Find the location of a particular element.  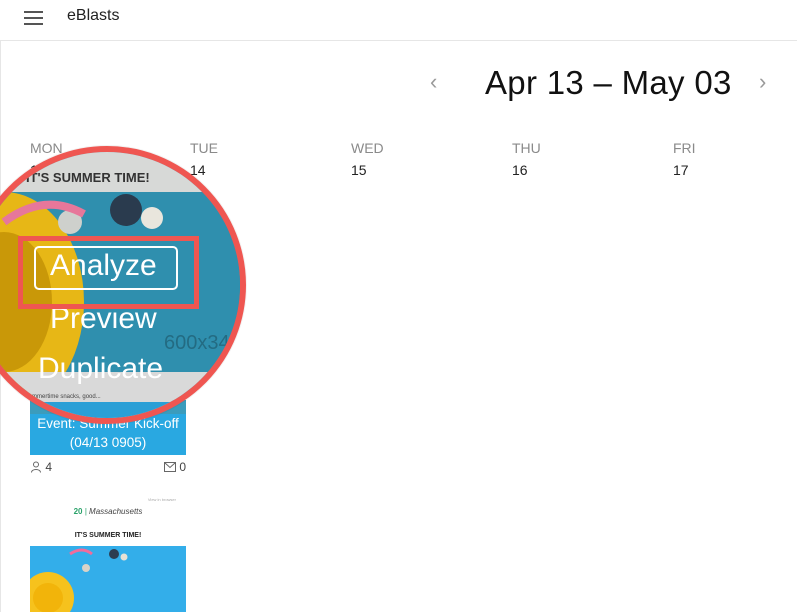

preview-headline: IT'S SUMMER TIME! is located at coordinates (108, 535).